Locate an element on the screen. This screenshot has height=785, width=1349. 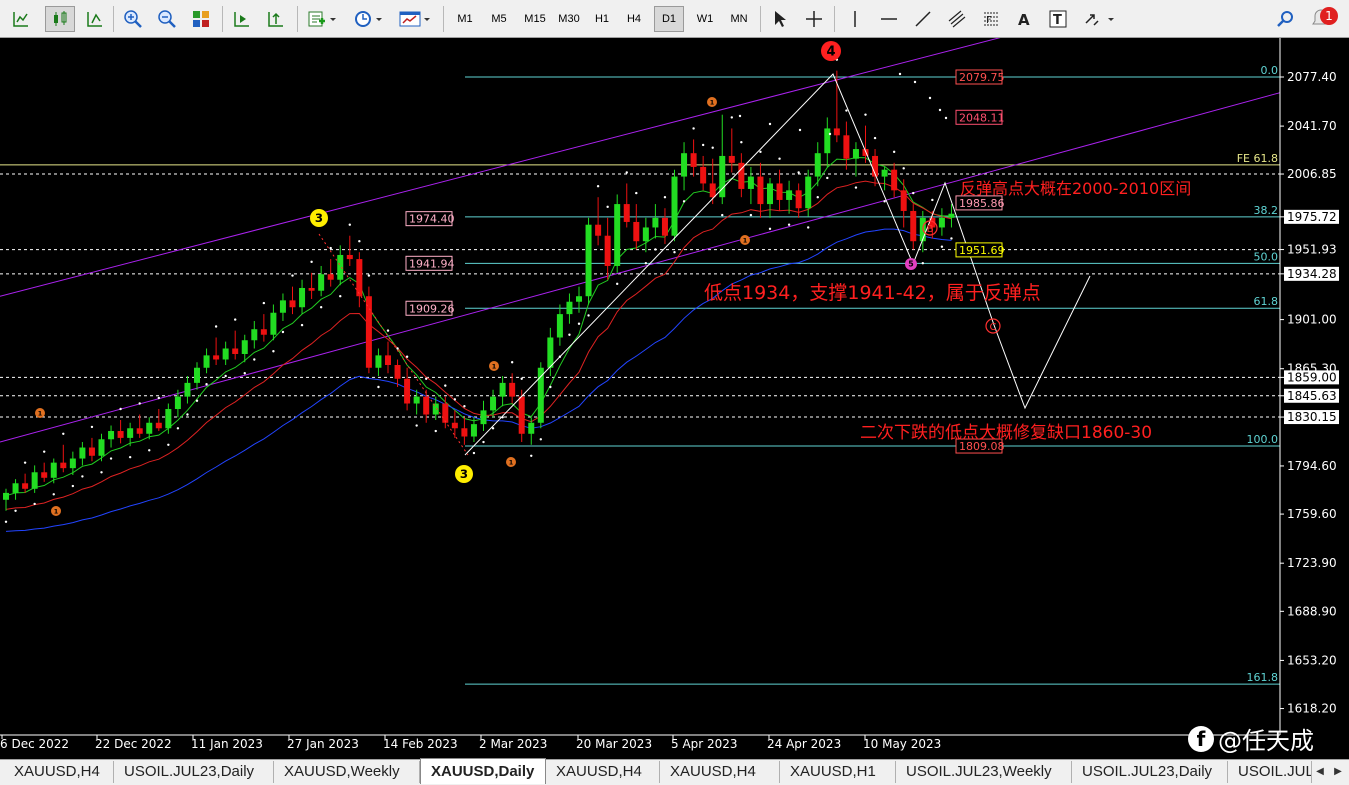
toolbar-separator is located at coordinates (113, 19).